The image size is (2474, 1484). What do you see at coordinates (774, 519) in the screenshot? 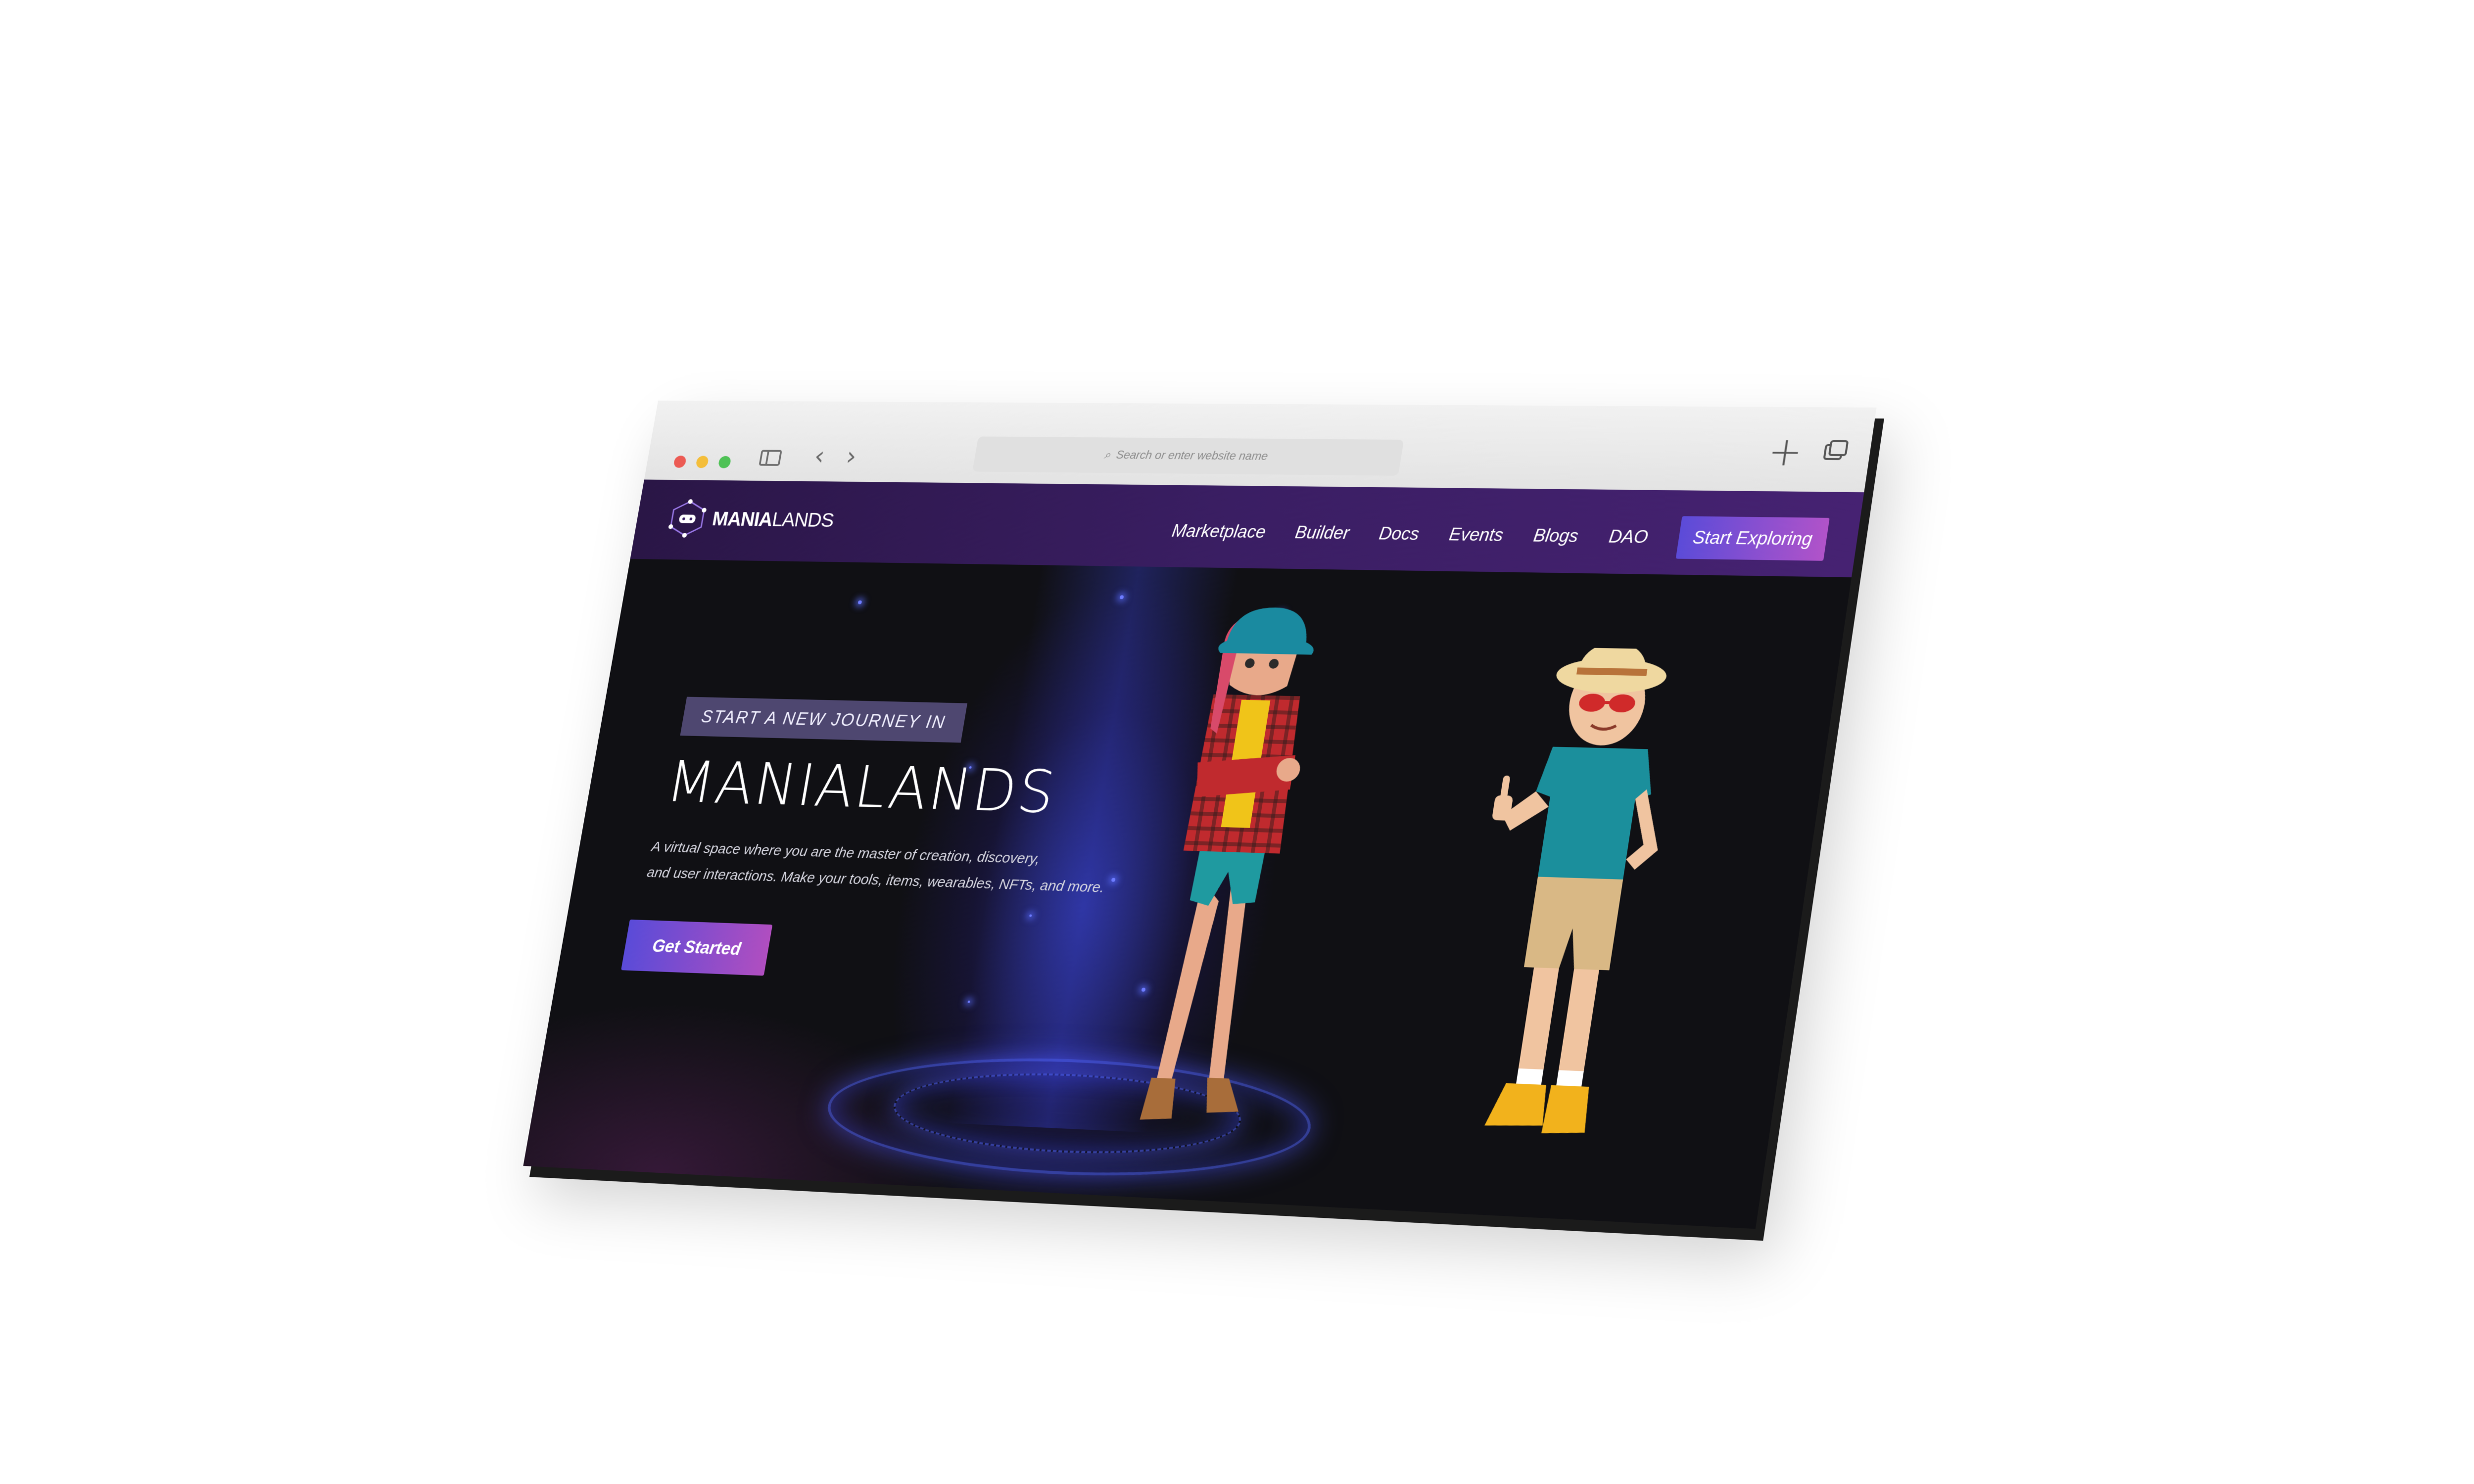
I see `logo-text: MANIALANDS` at bounding box center [774, 519].